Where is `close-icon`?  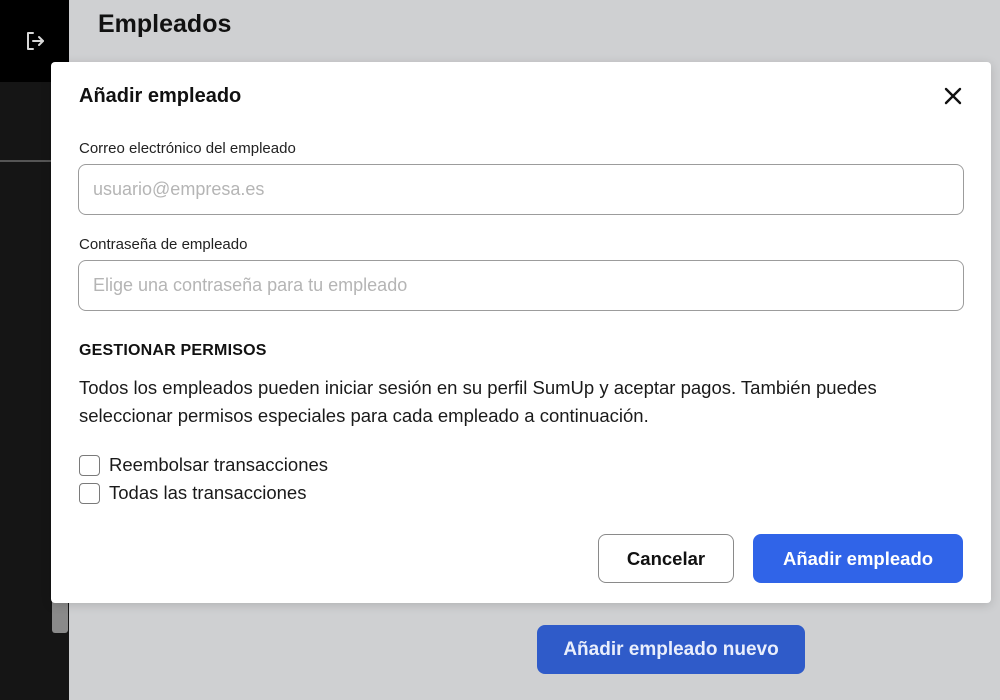
close-icon is located at coordinates (953, 96).